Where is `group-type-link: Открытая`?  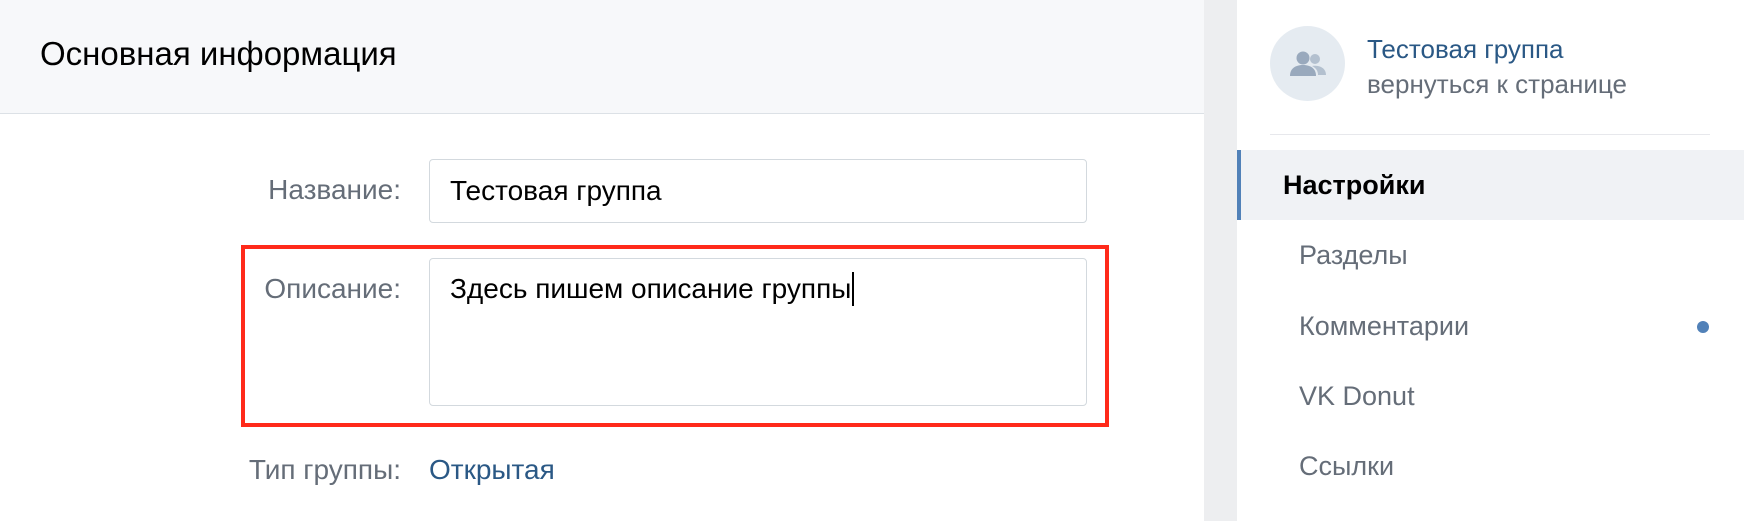
group-type-link: Открытая is located at coordinates (492, 470).